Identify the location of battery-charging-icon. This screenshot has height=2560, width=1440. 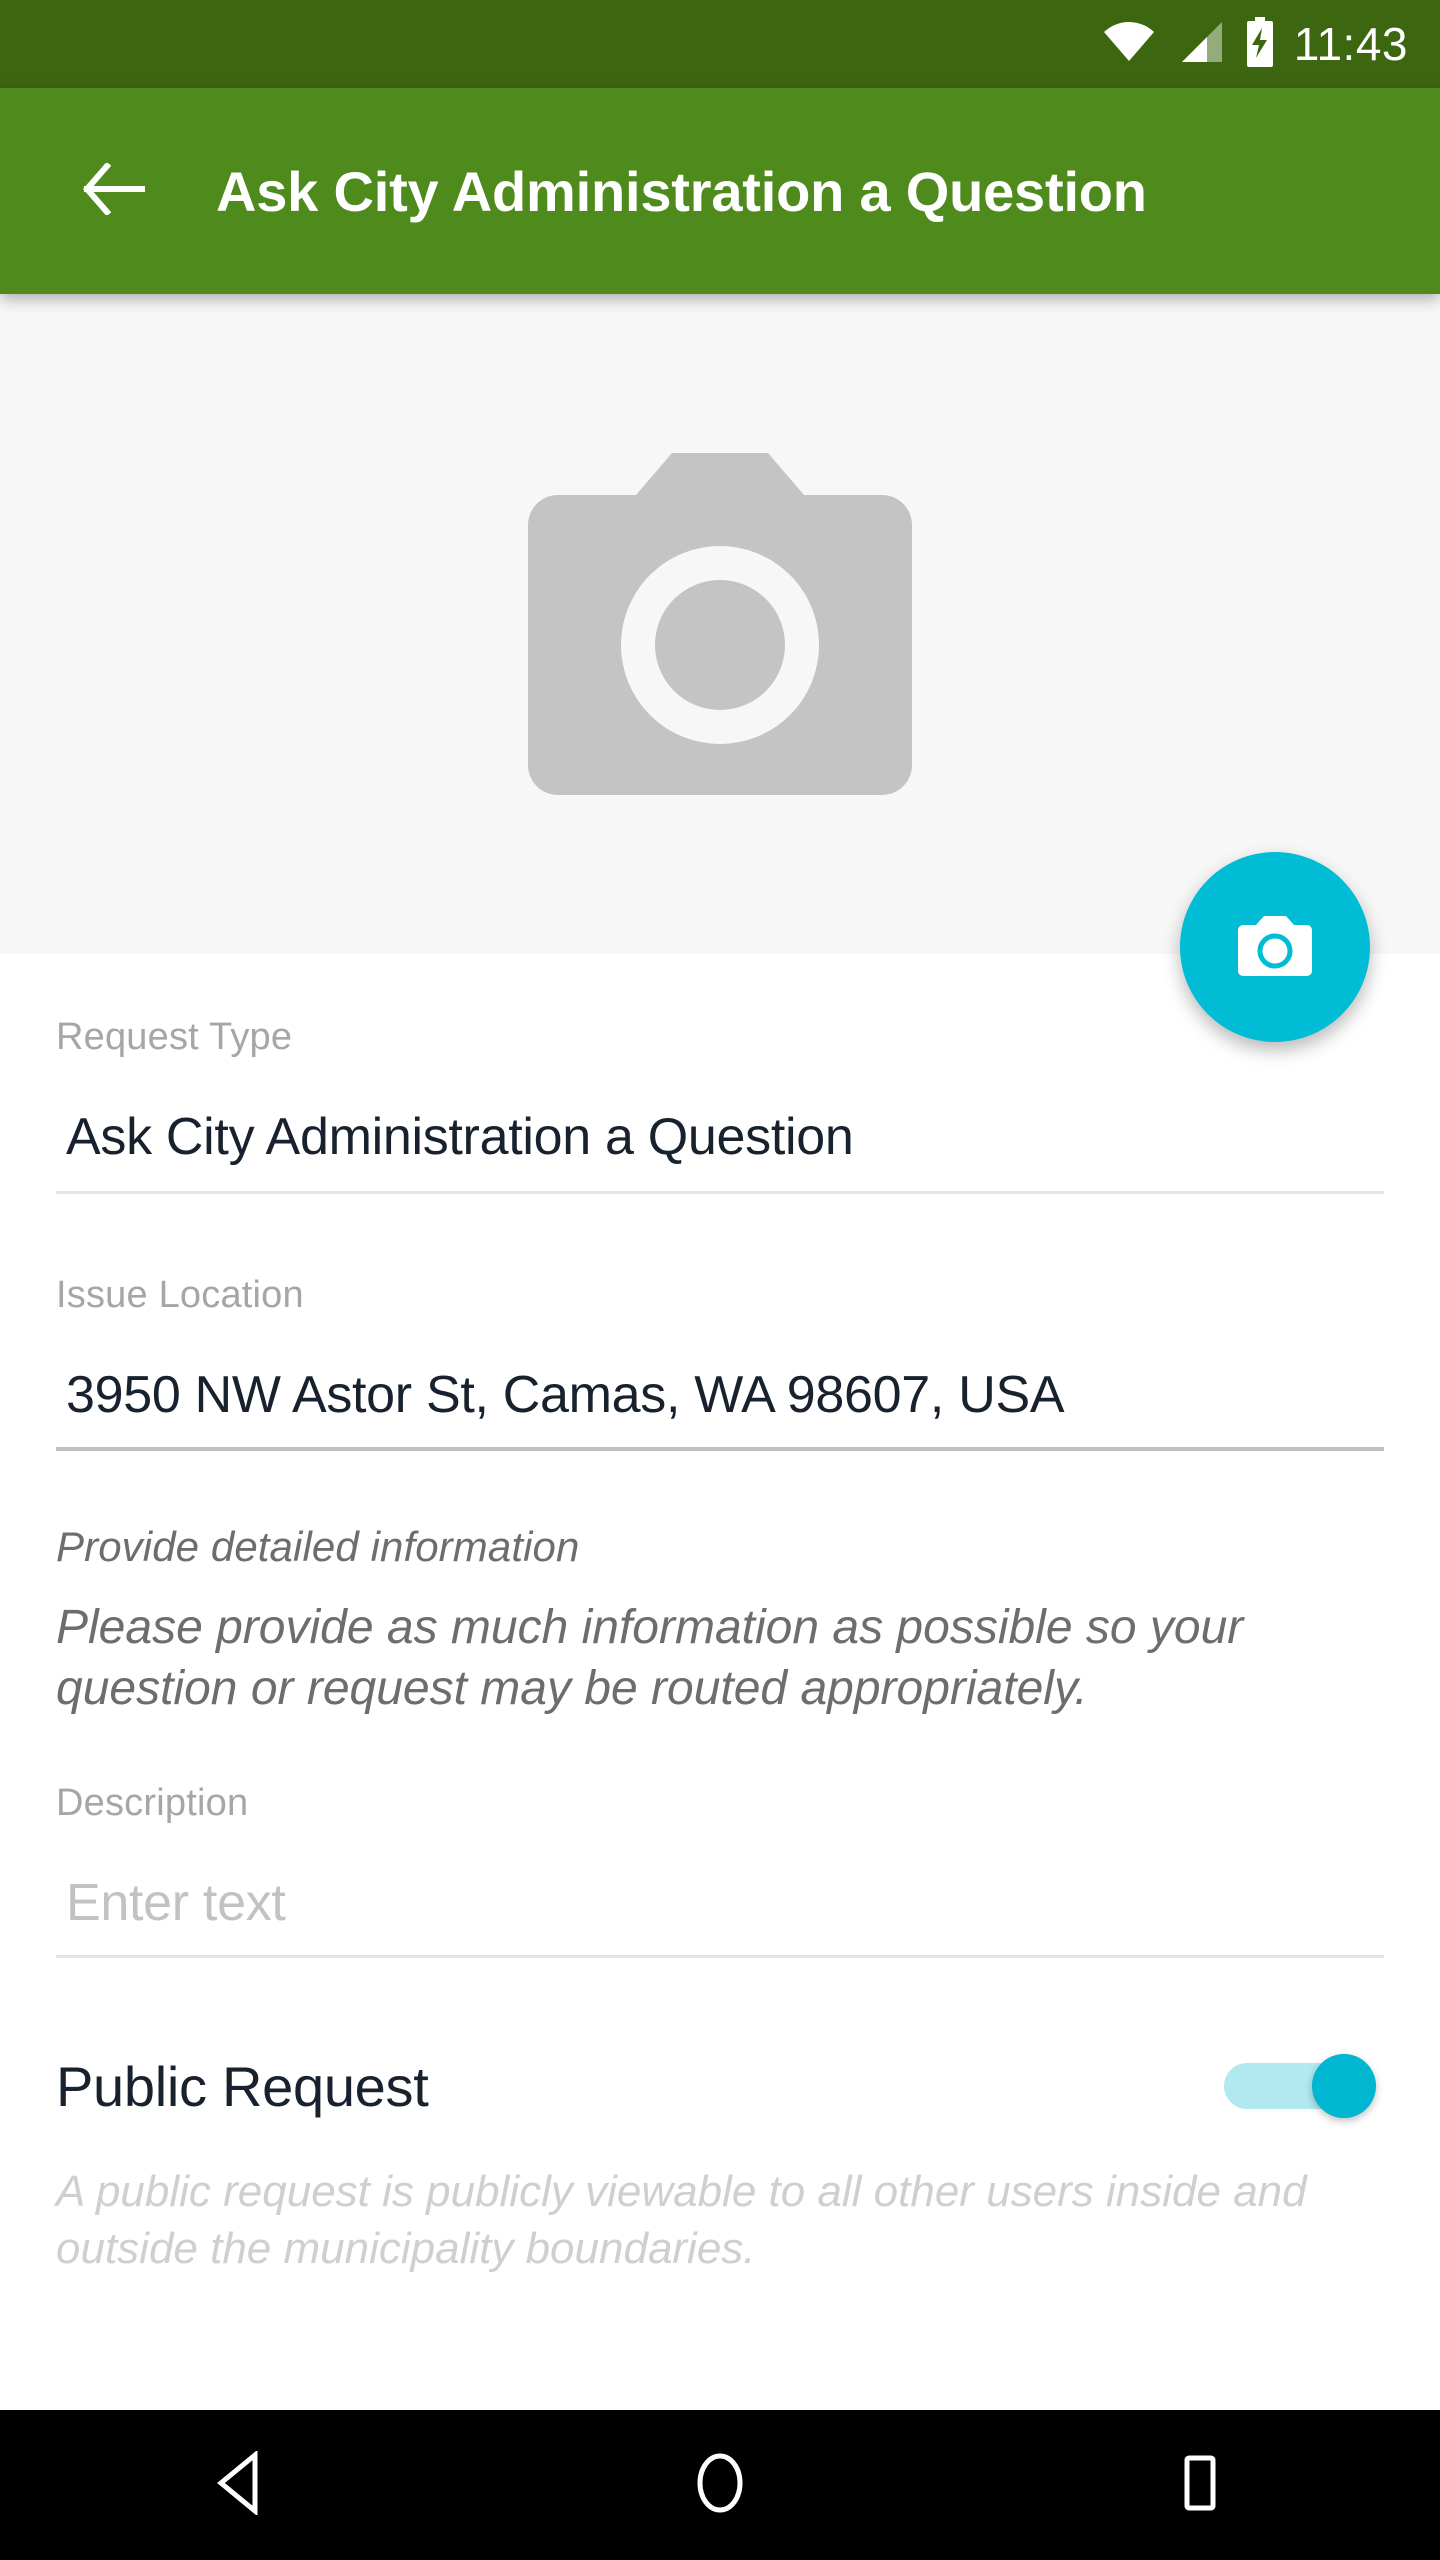
(1260, 44).